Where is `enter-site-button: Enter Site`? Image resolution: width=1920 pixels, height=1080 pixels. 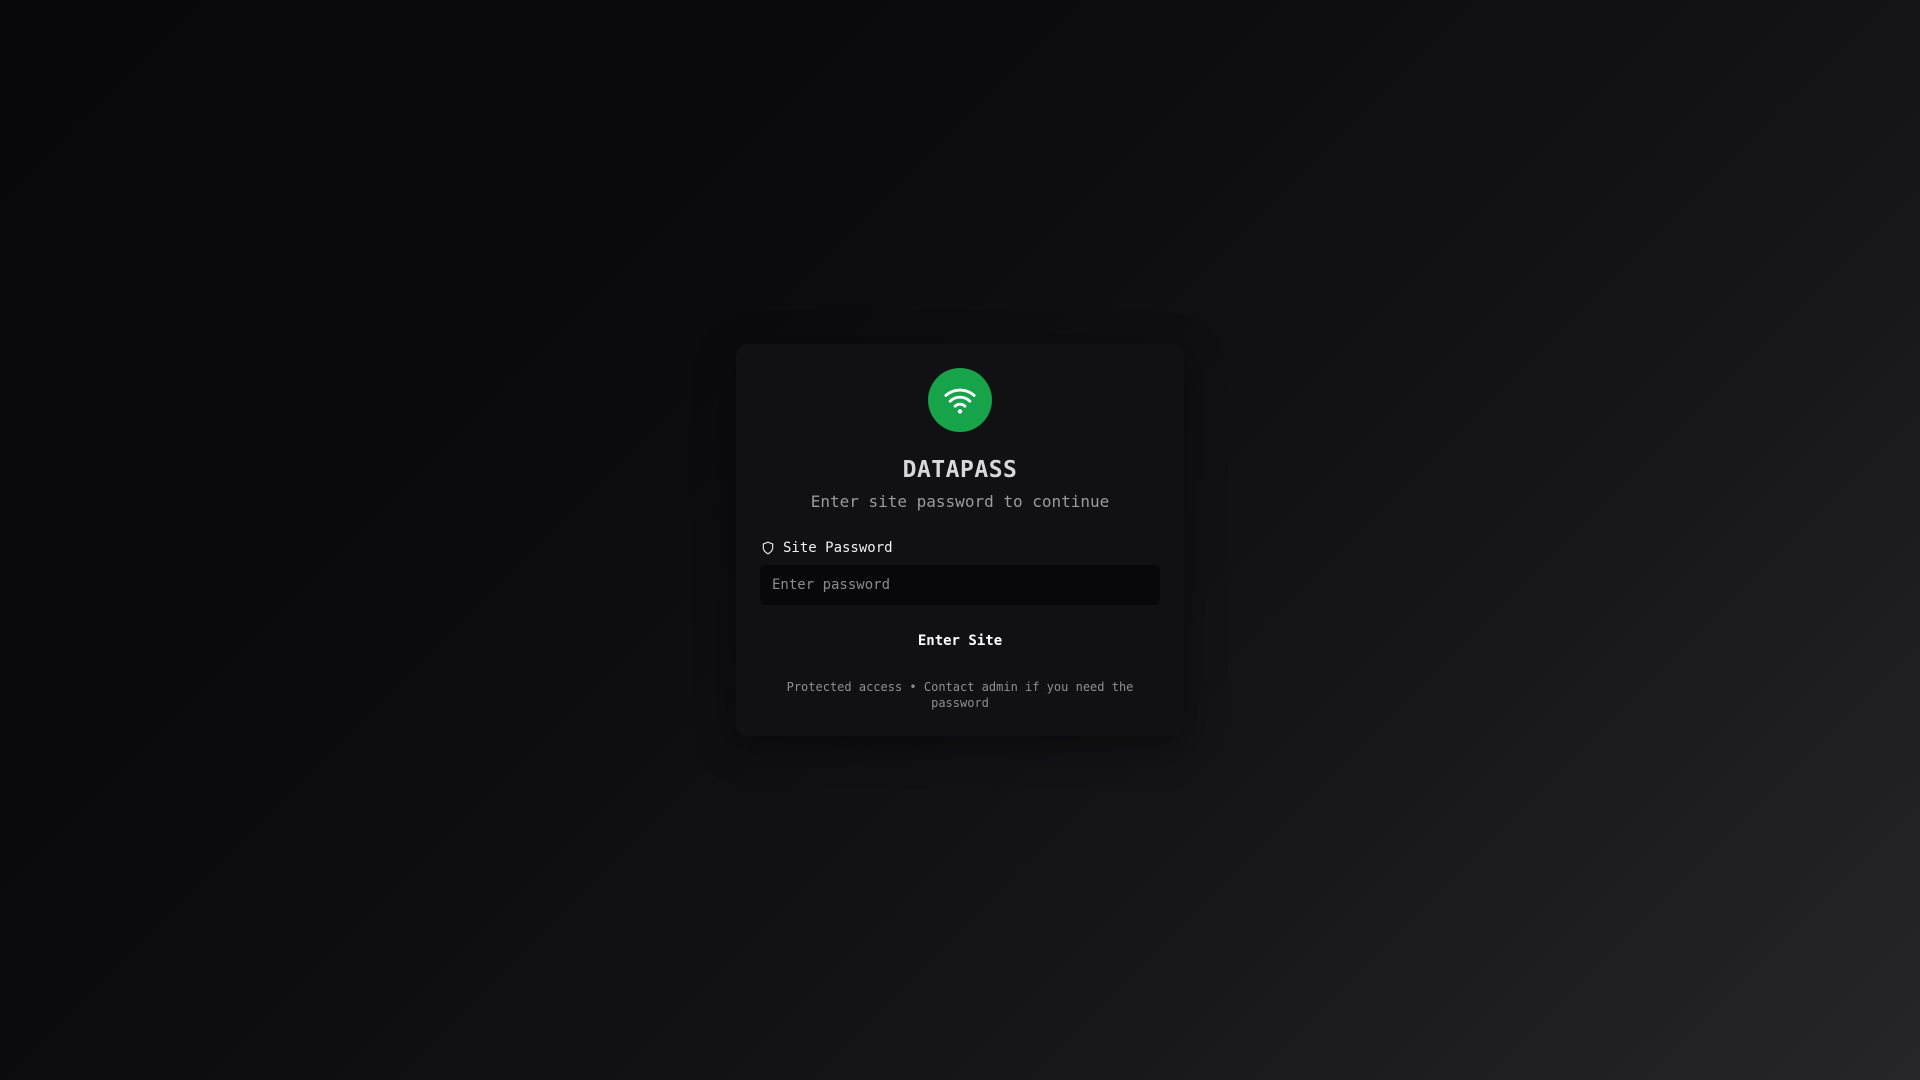
enter-site-button: Enter Site is located at coordinates (960, 641).